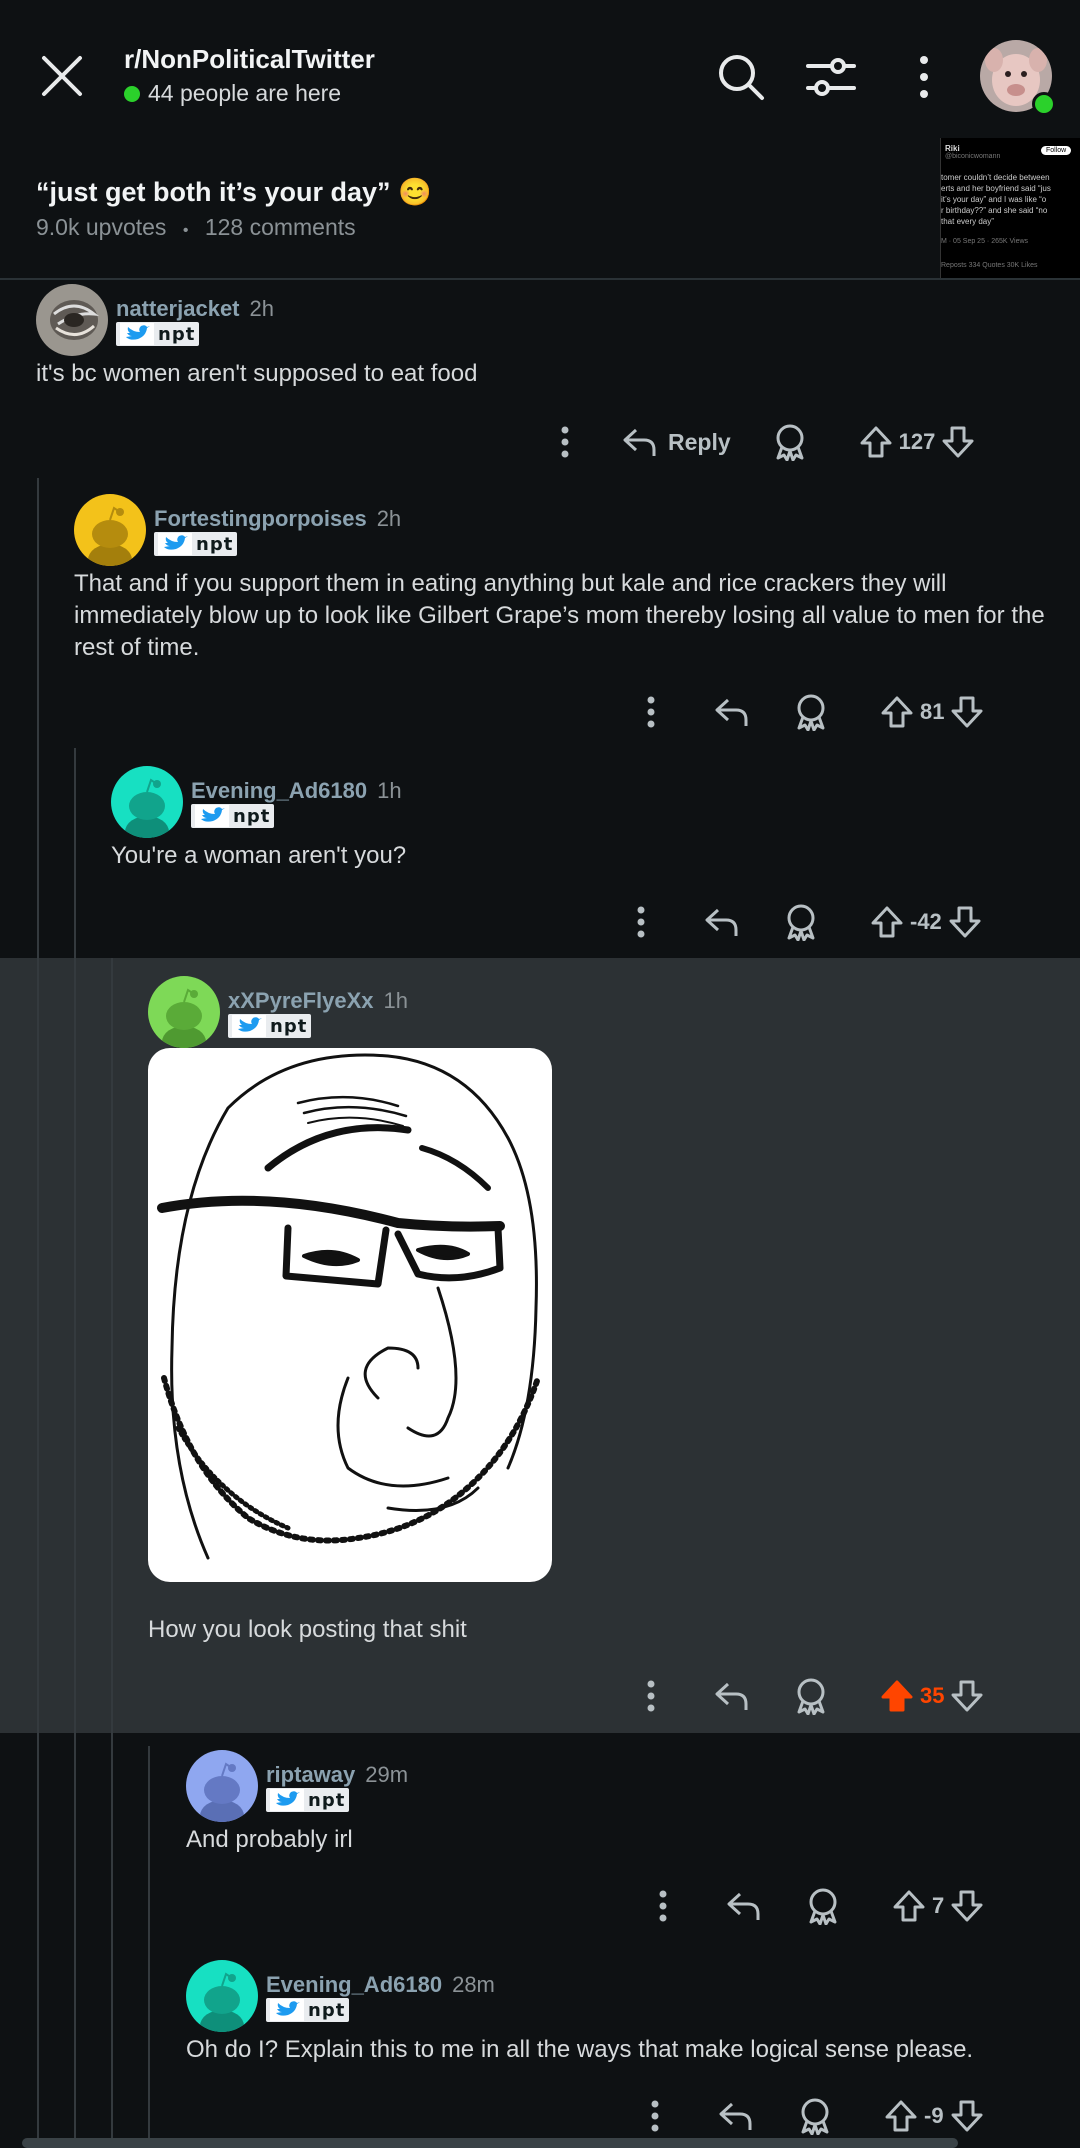 The image size is (1080, 2148). I want to click on reply-button: Reply, so click(676, 442).